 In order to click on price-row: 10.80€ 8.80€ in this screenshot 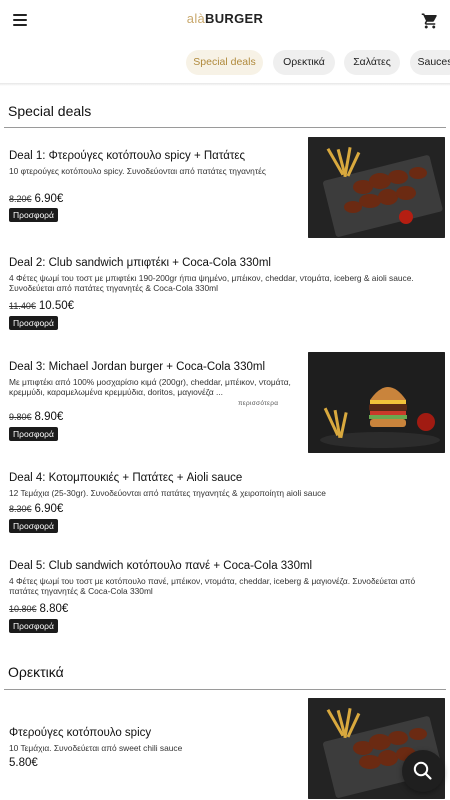, I will do `click(38, 609)`.